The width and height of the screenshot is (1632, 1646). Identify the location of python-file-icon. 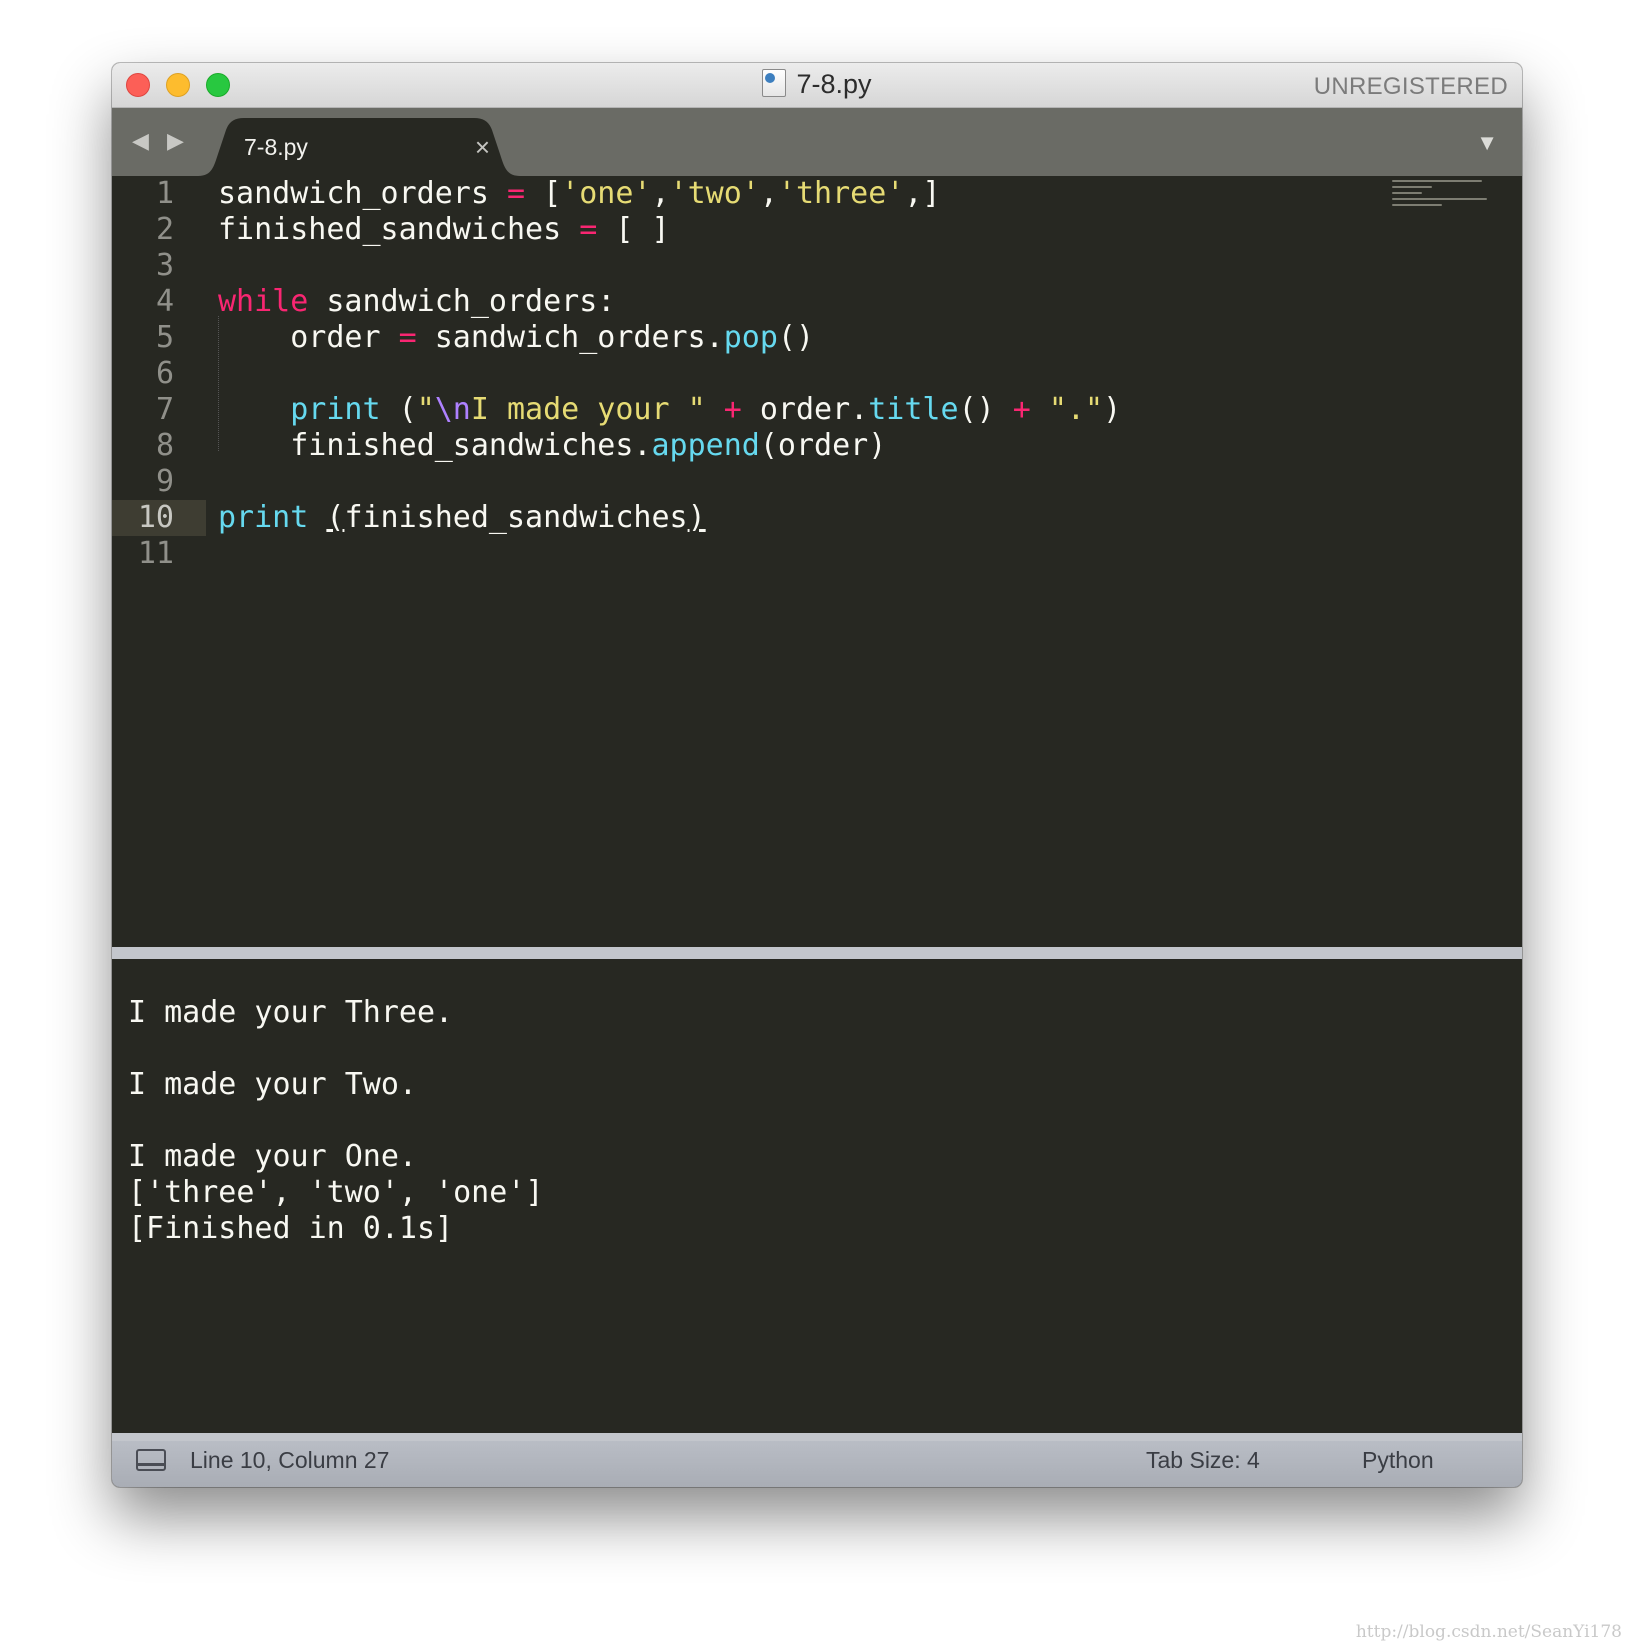
(774, 83).